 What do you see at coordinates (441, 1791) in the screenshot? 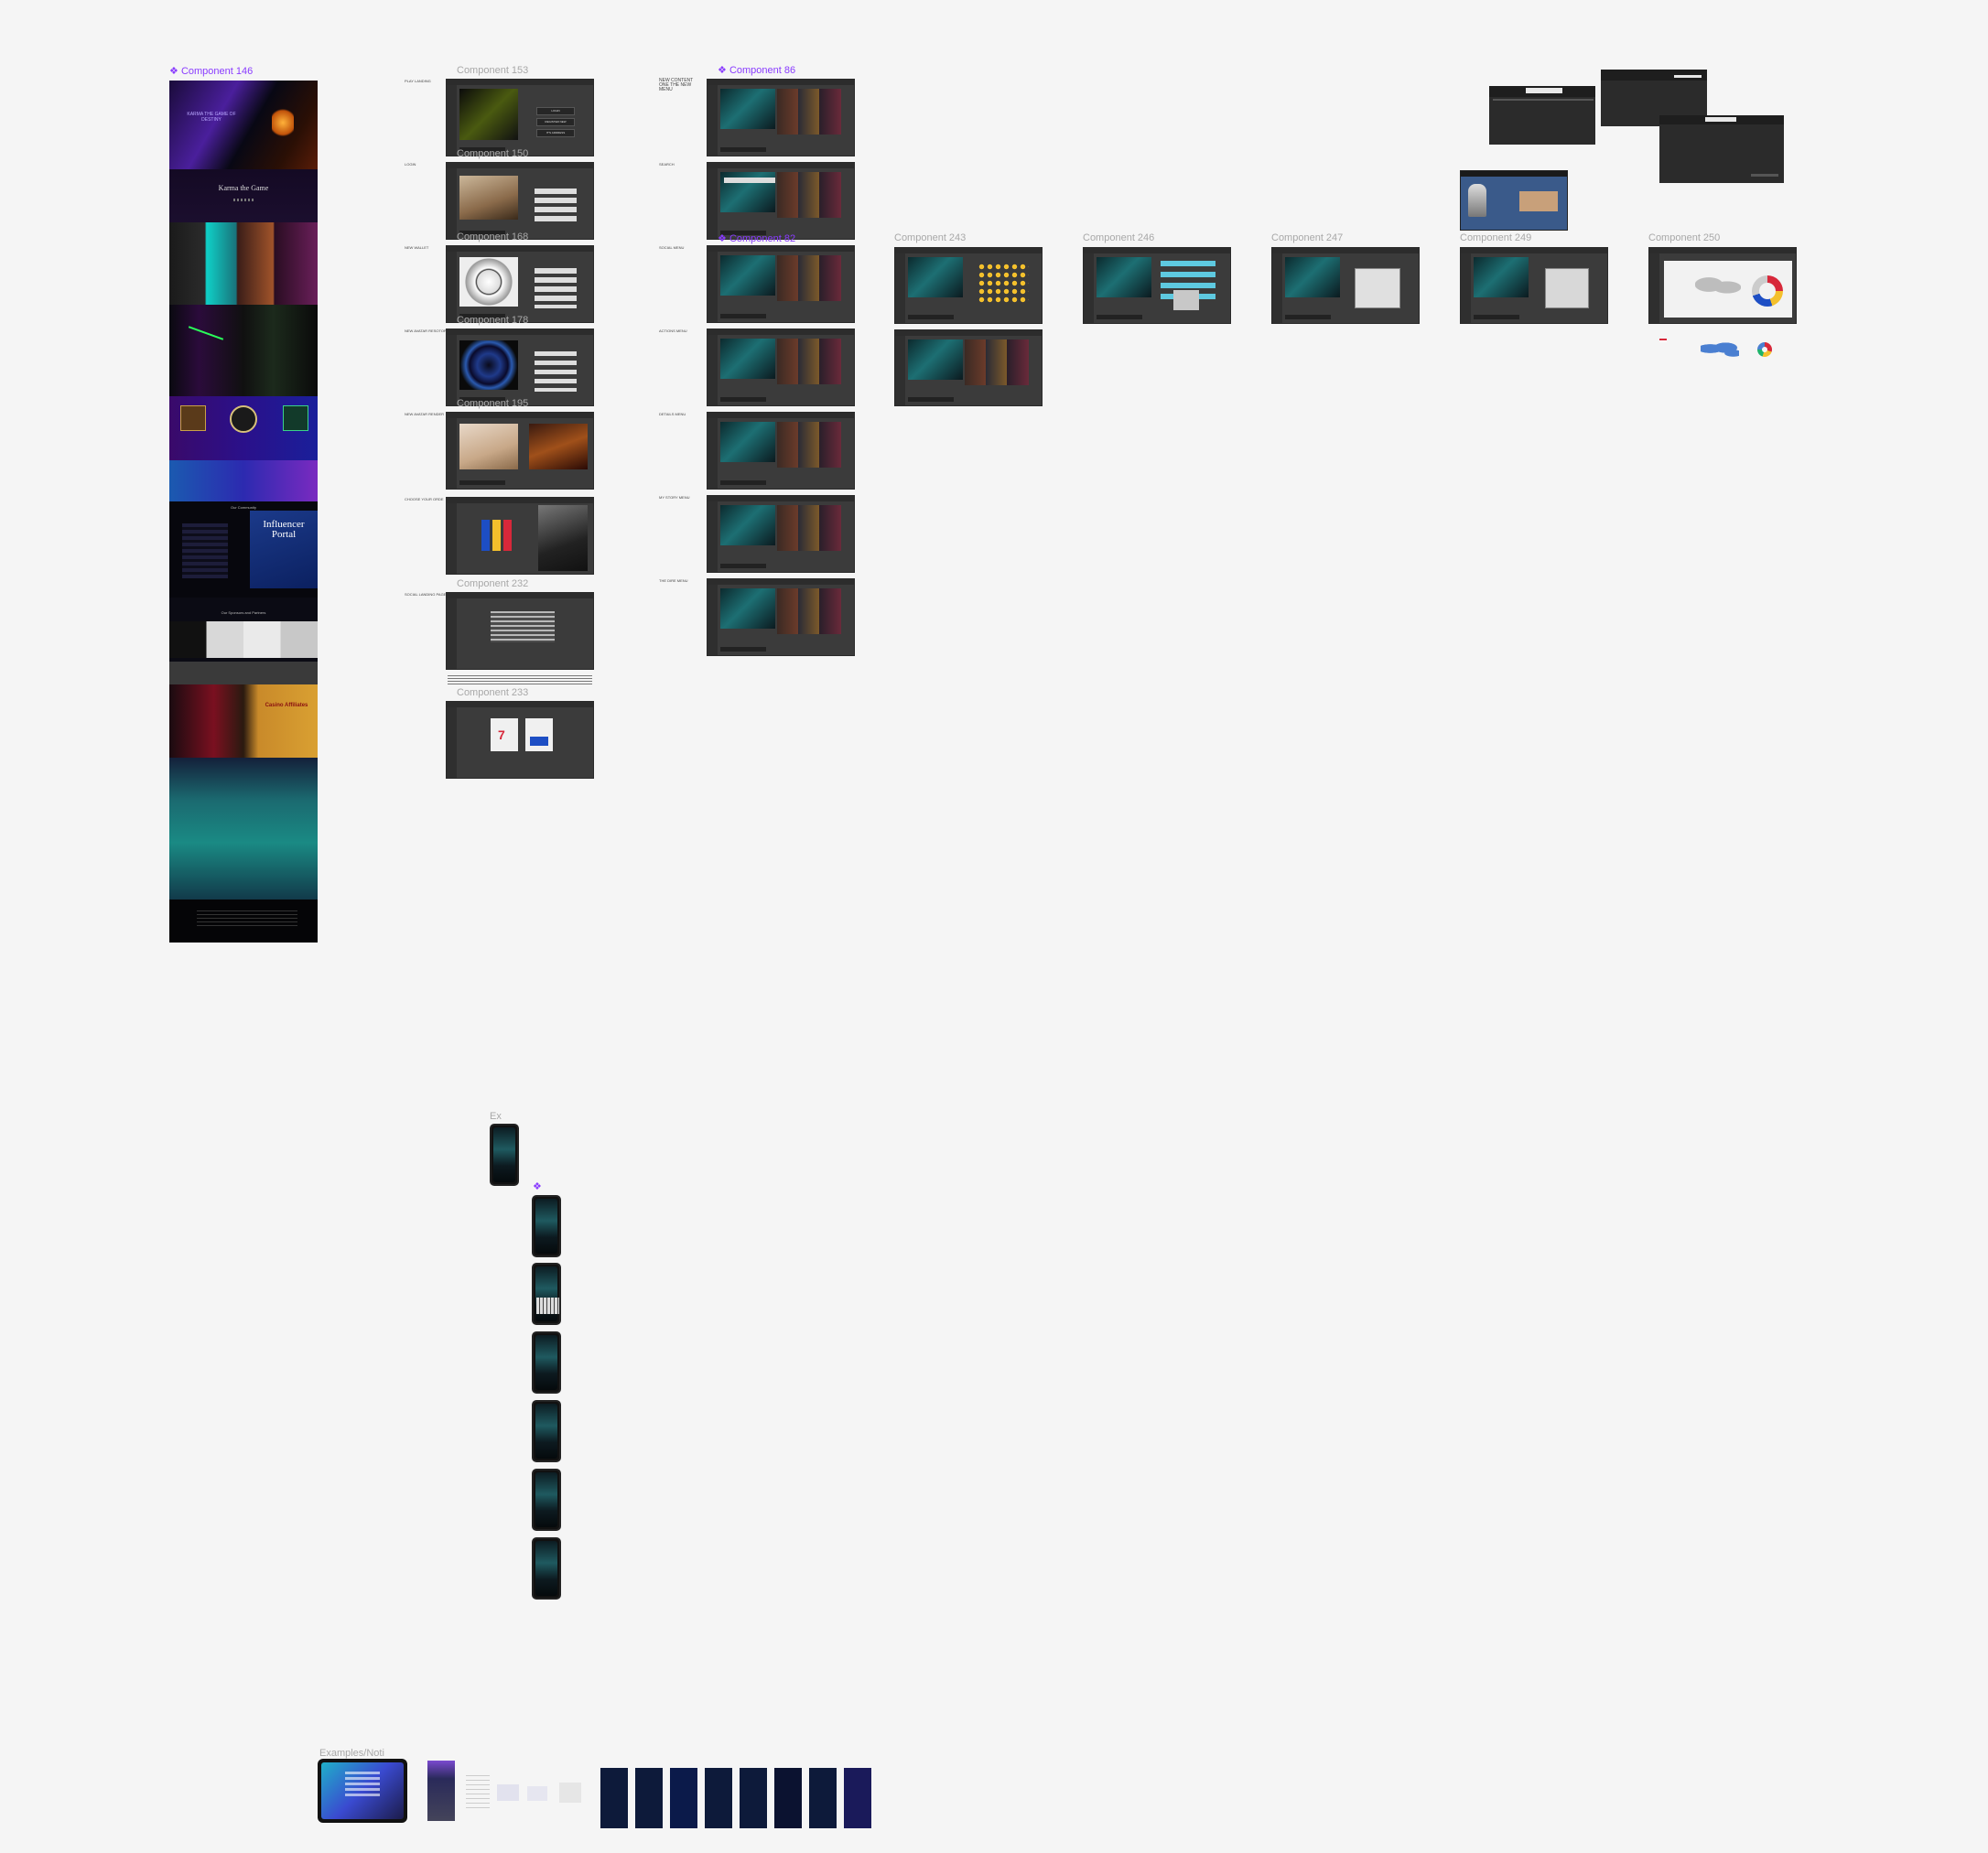
I see `notification-example` at bounding box center [441, 1791].